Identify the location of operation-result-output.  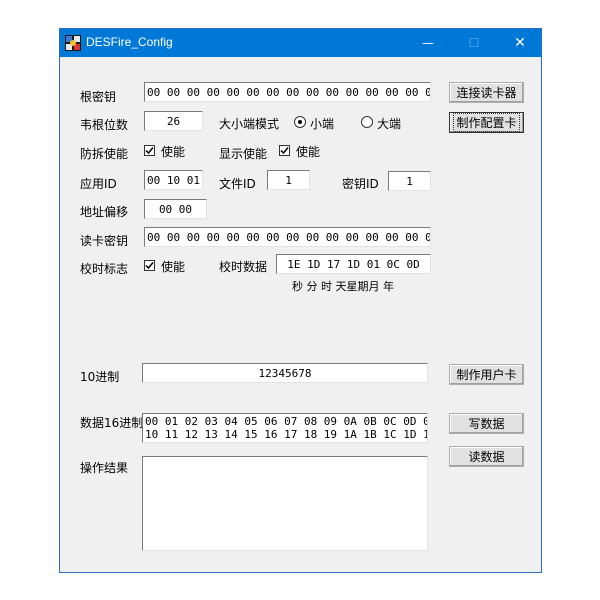
(285, 503).